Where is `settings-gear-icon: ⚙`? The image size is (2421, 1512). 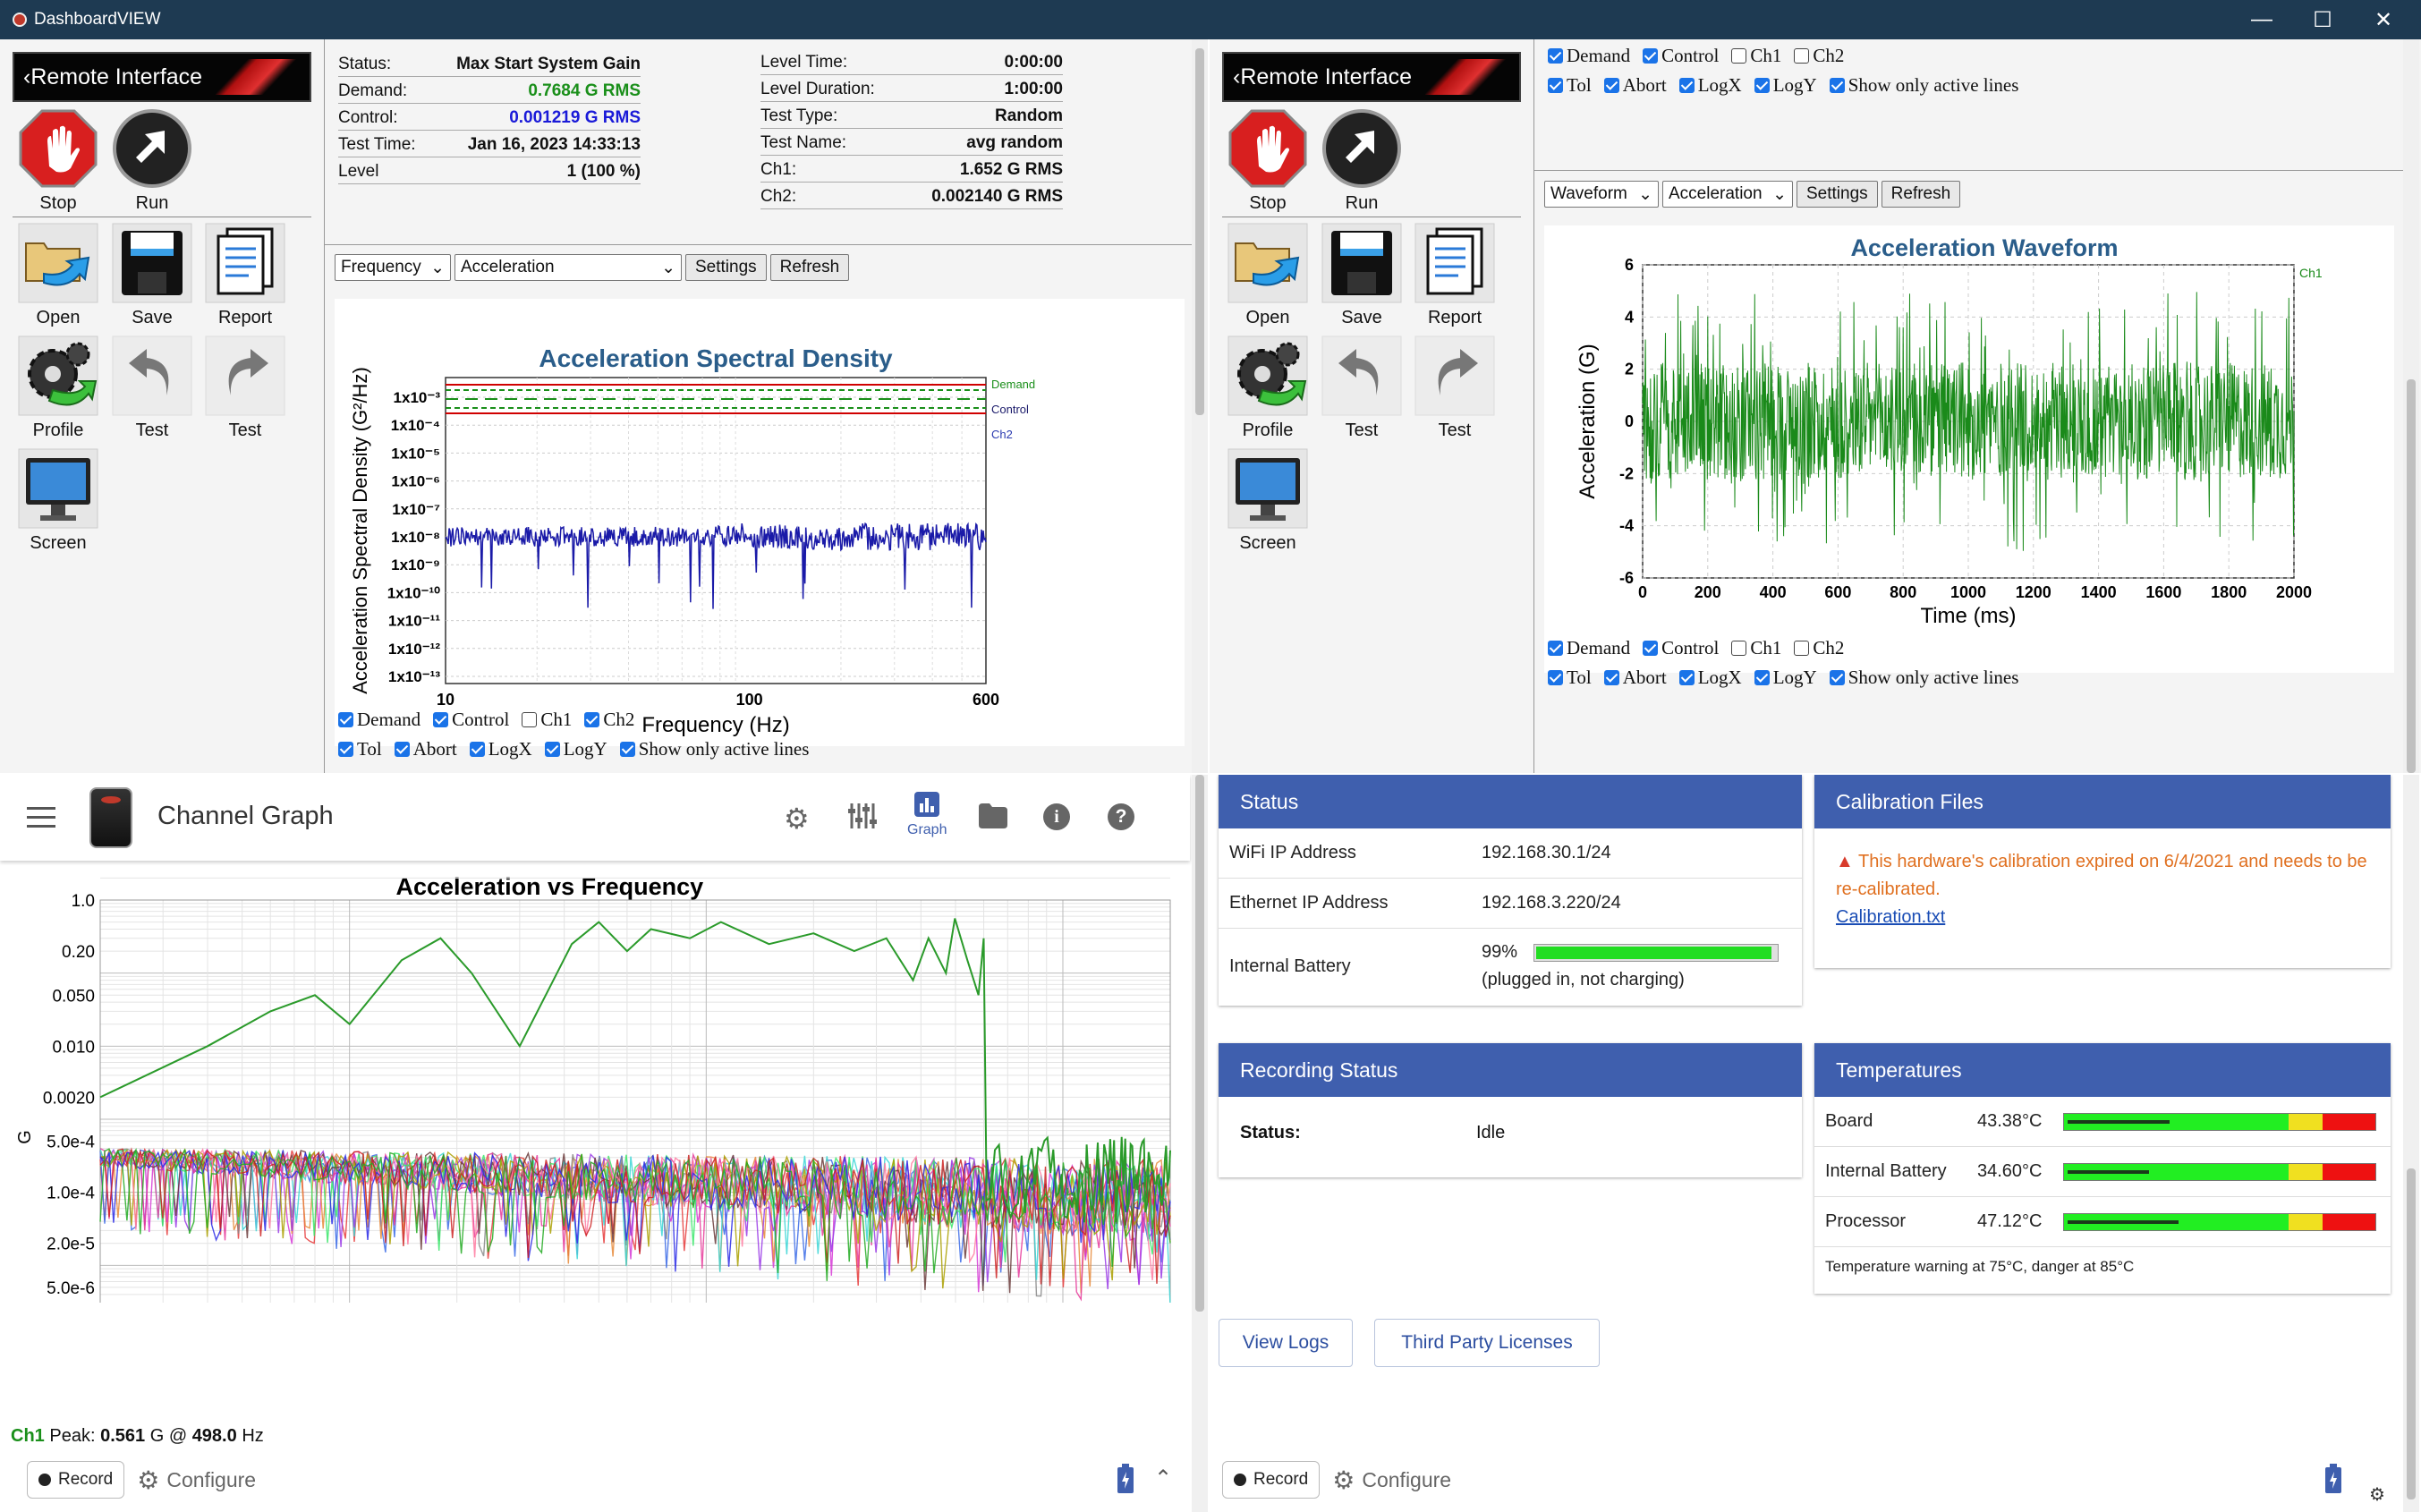
settings-gear-icon: ⚙ is located at coordinates (797, 819).